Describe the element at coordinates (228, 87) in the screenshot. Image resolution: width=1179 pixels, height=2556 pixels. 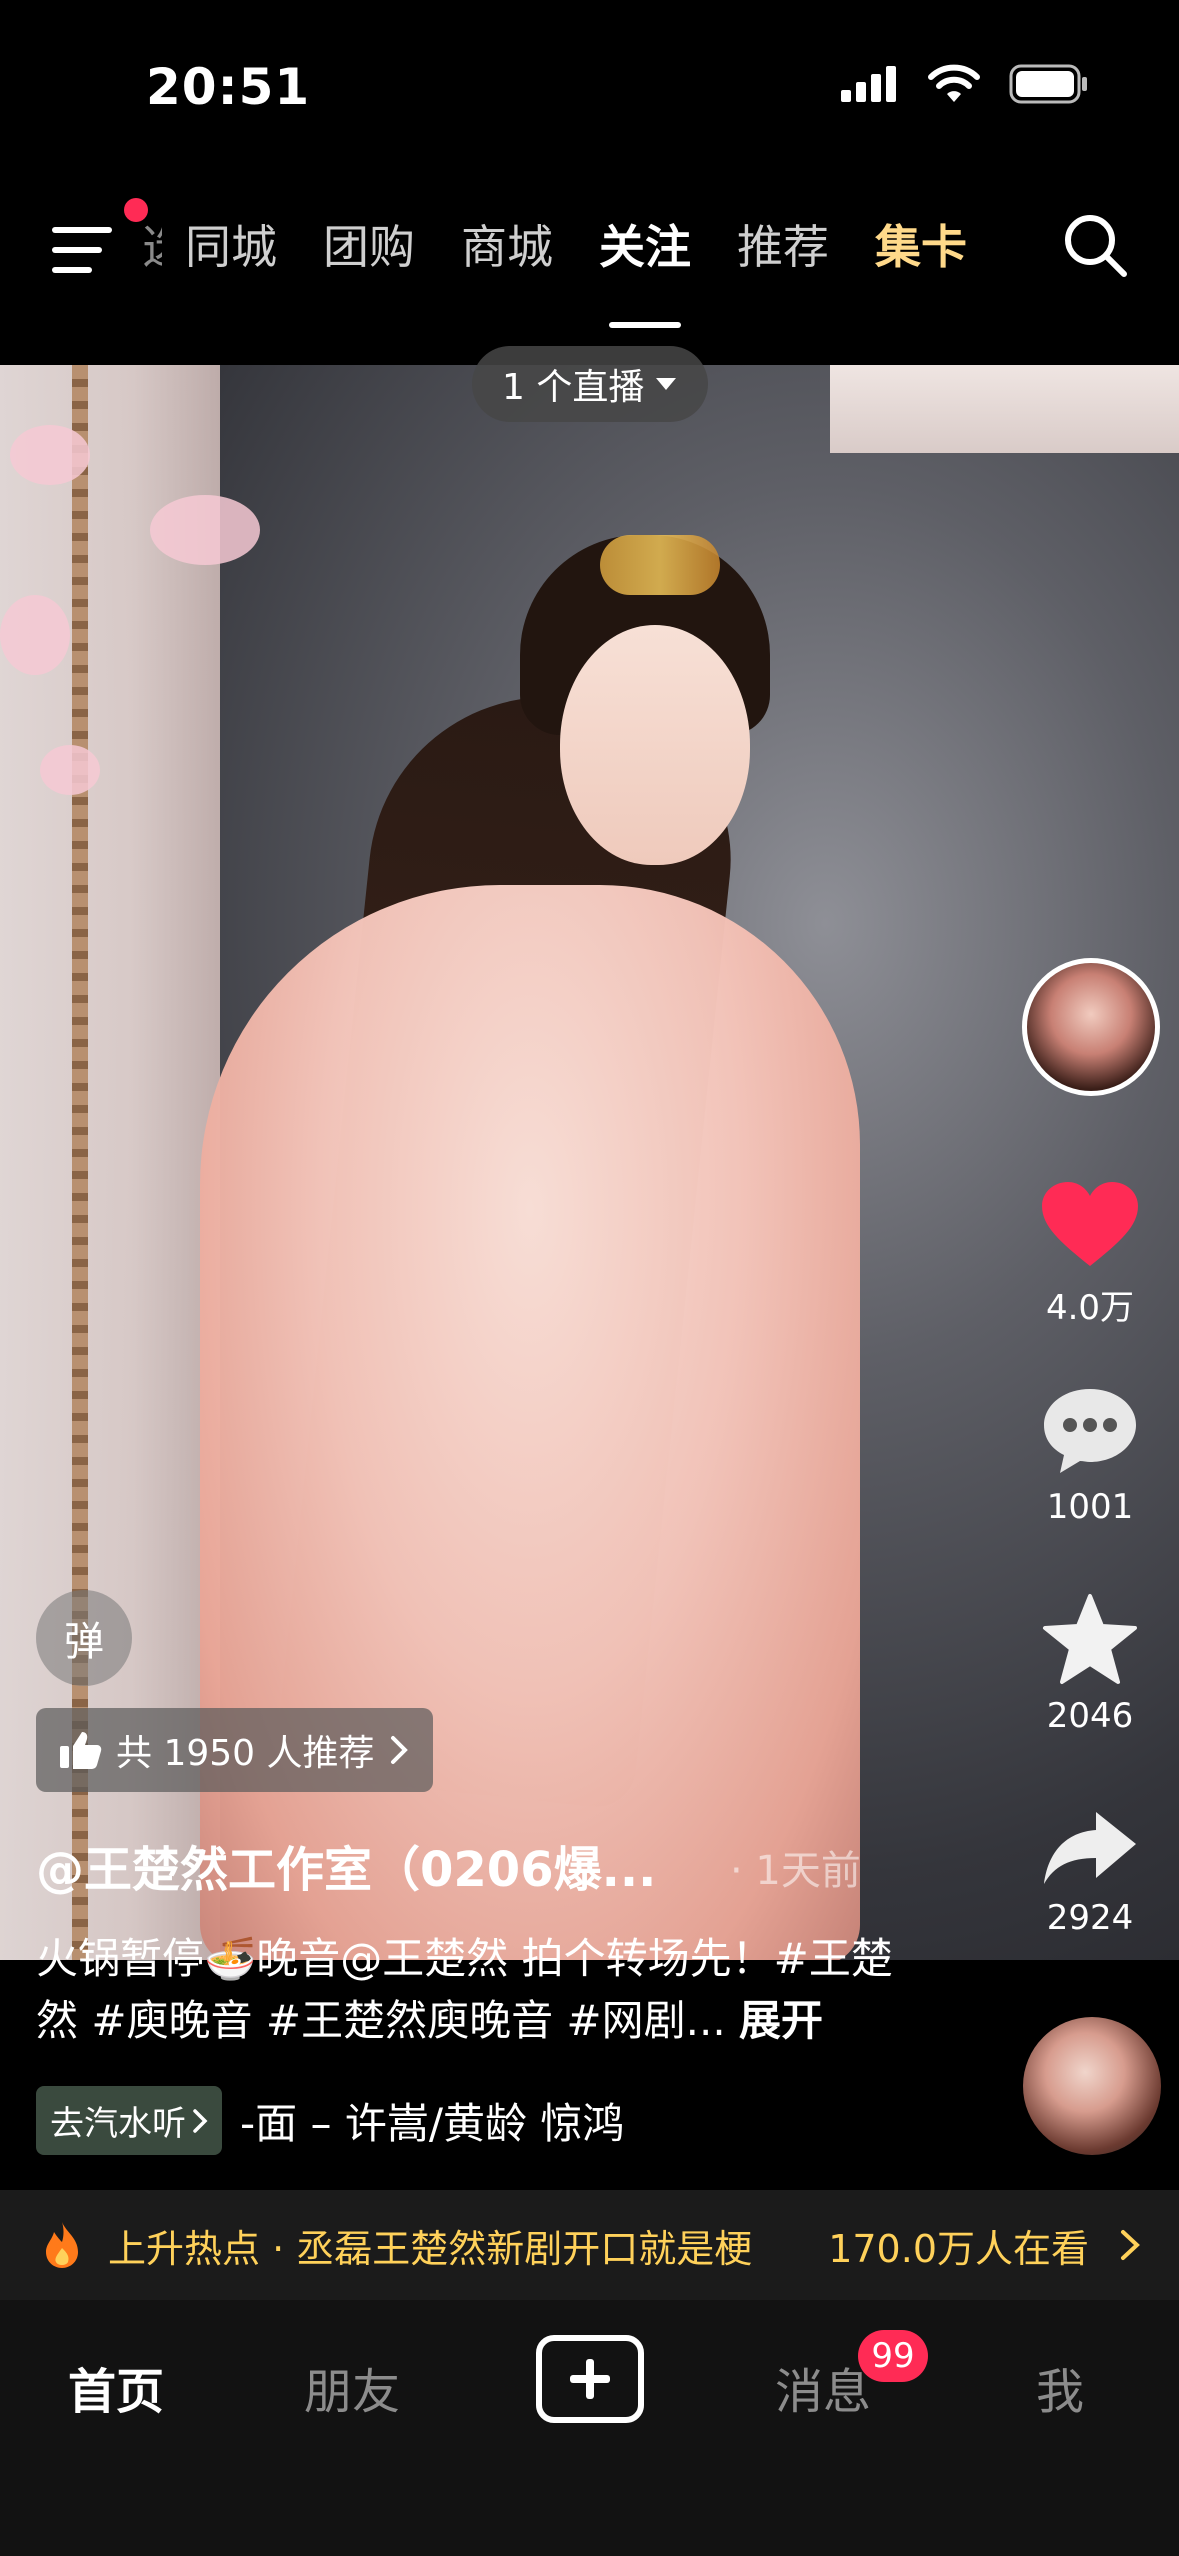
I see `status-time: 20:51` at that location.